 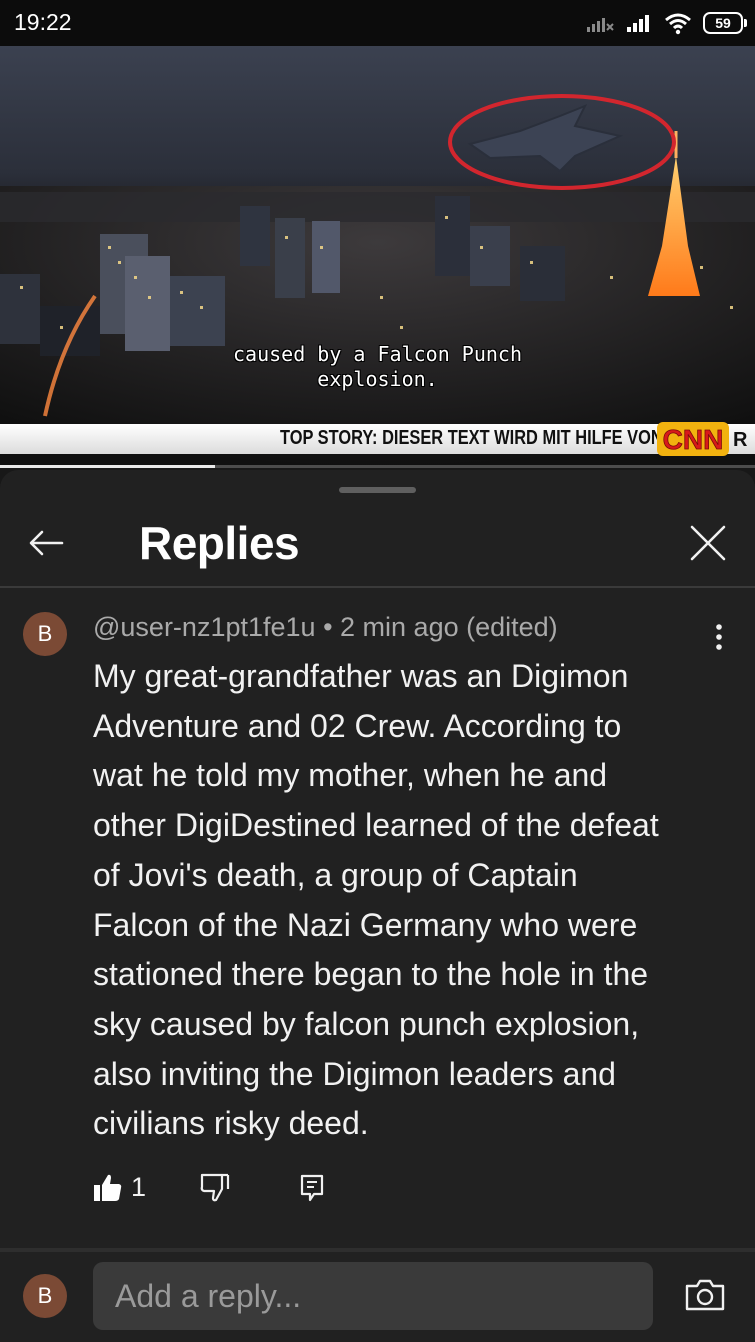 What do you see at coordinates (47, 543) in the screenshot?
I see `arrow-left-icon` at bounding box center [47, 543].